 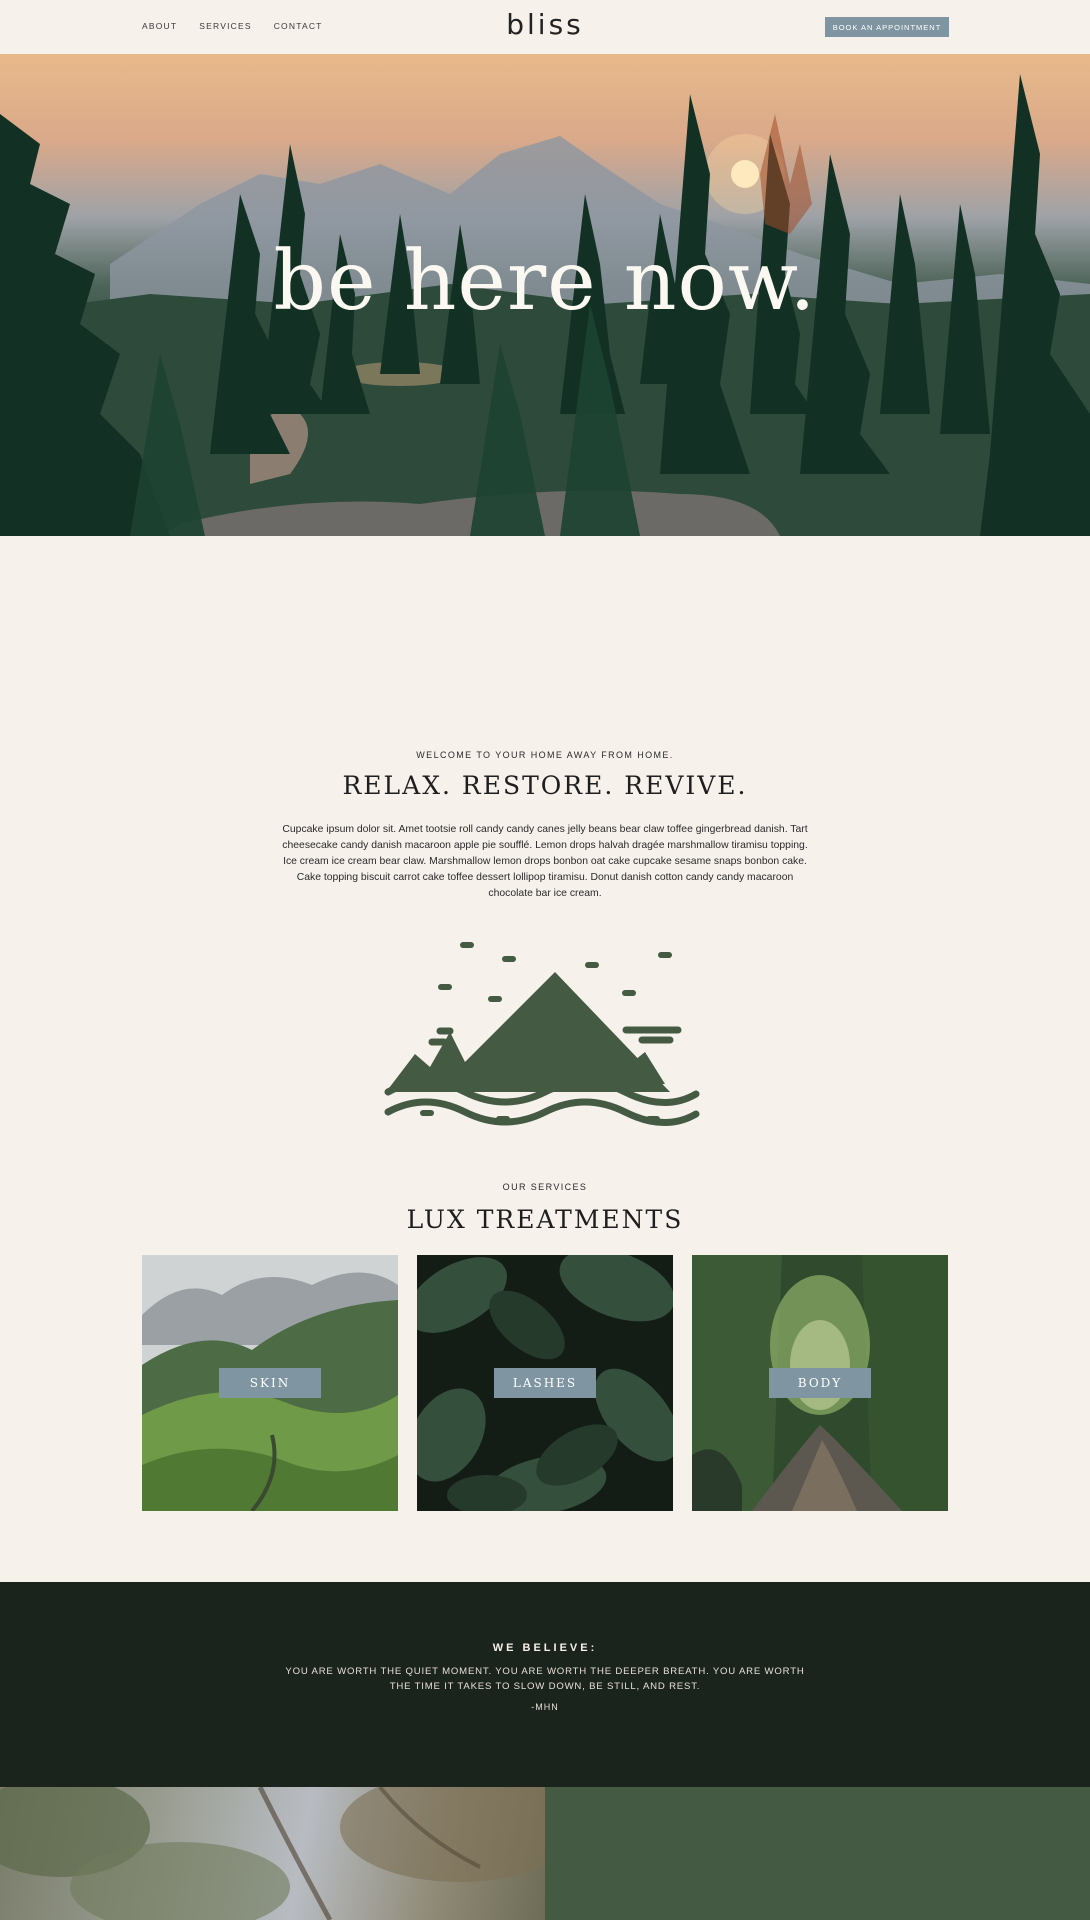 I want to click on book-appointment-button: BOOK AN APPOINTMENT, so click(x=887, y=27).